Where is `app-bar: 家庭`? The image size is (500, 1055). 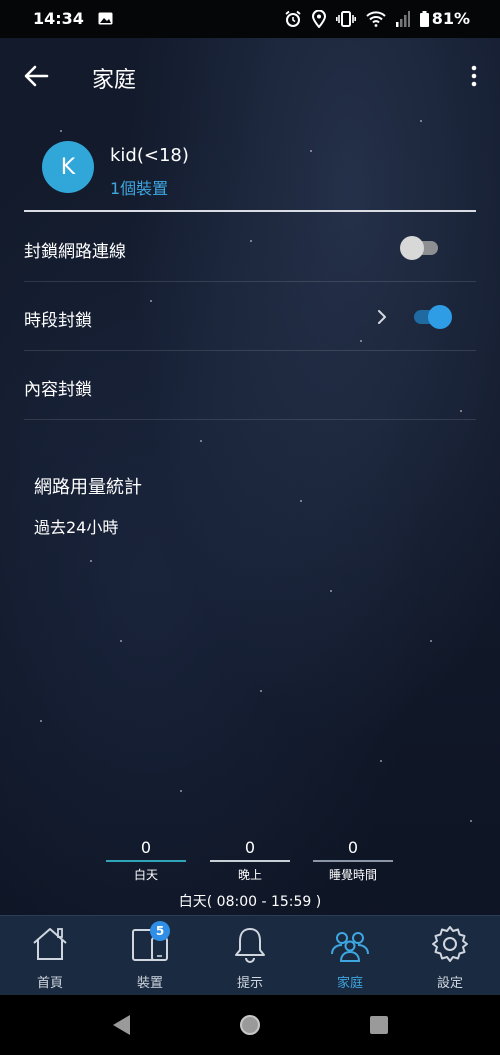 app-bar: 家庭 is located at coordinates (250, 77).